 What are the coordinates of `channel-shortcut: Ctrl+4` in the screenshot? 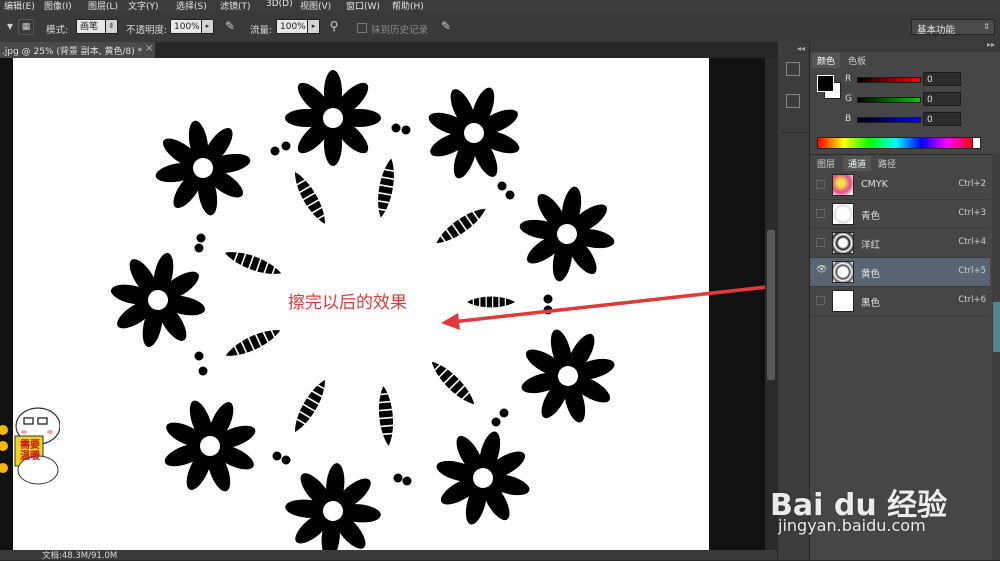 It's located at (972, 242).